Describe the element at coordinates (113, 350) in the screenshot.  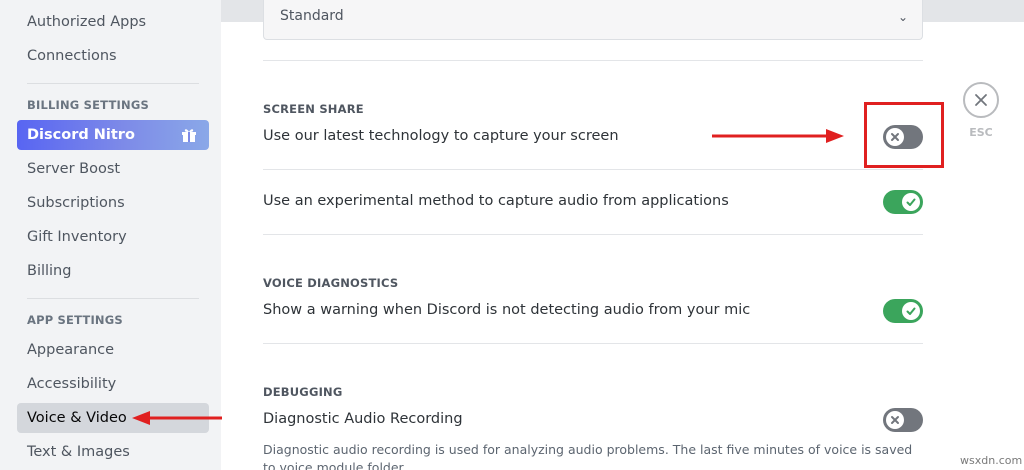
I see `sidebar-item-appearance: Appearance` at that location.